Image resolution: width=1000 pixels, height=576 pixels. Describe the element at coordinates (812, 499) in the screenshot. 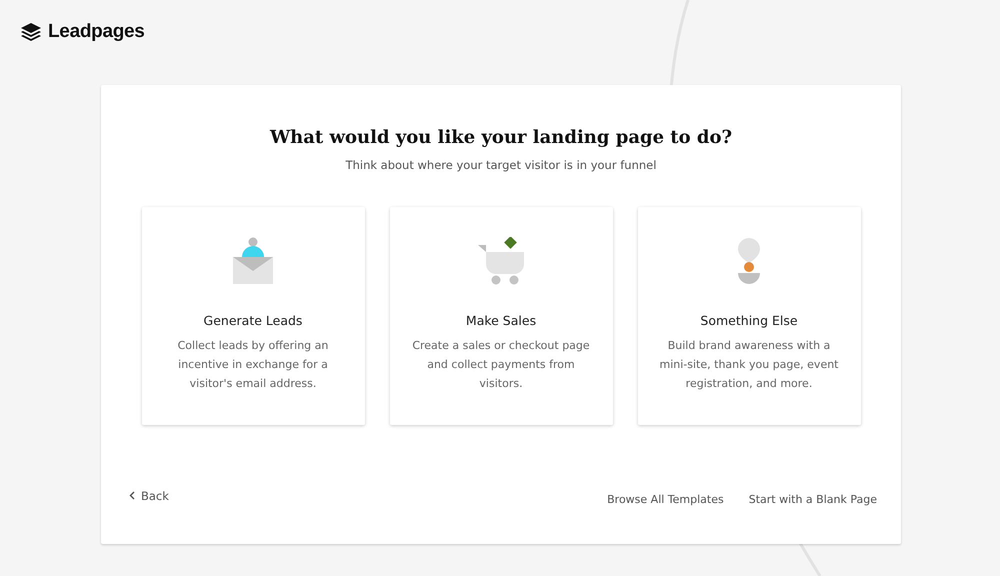

I see `footer-link: Start with a Blank Page` at that location.